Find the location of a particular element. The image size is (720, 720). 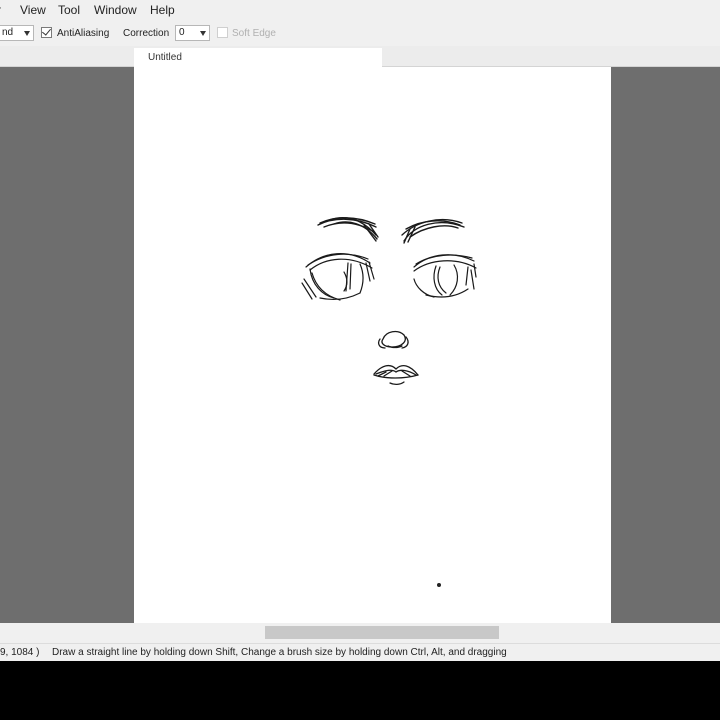

menu-help: Help is located at coordinates (162, 10).